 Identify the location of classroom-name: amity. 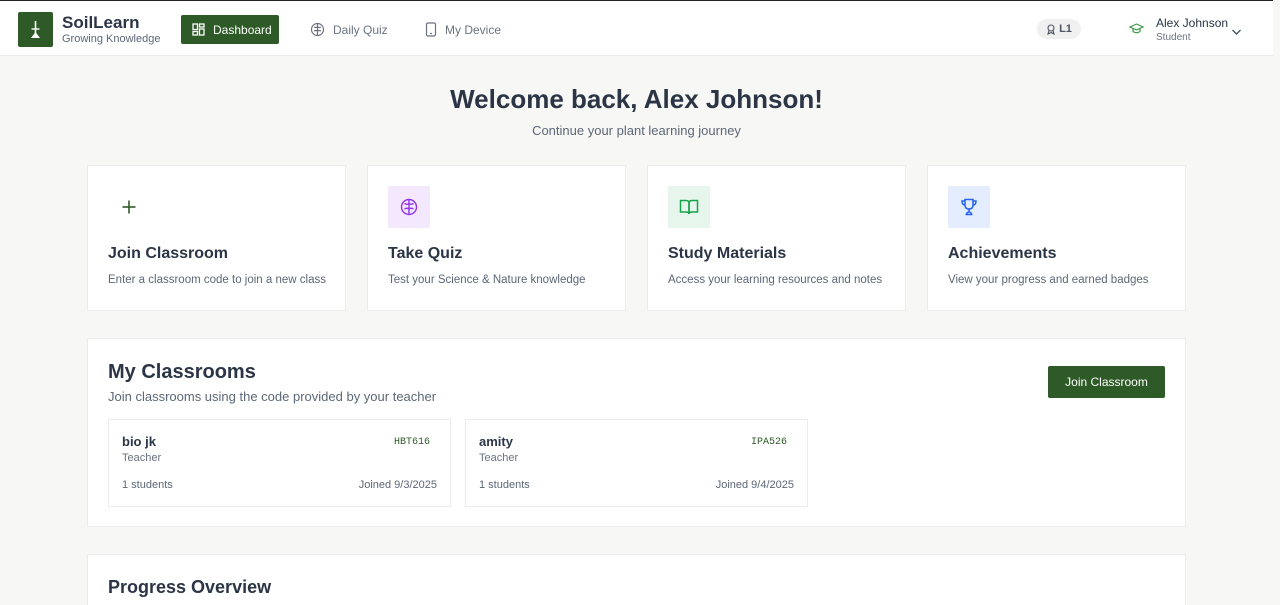
(496, 441).